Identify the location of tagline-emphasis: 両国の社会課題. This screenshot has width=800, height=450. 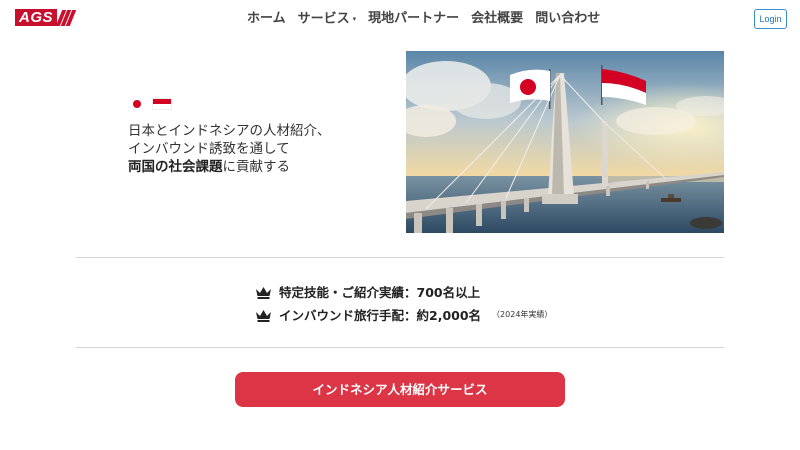
(175, 167).